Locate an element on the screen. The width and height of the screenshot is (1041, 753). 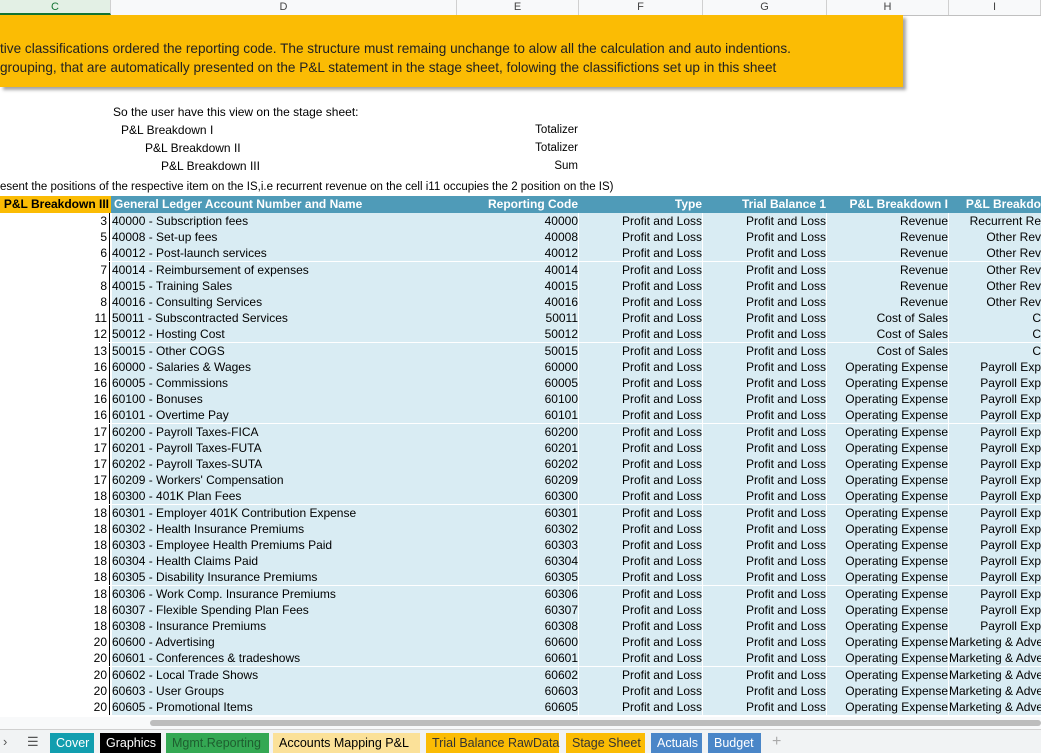
breakdown-3-value-cell: 8 is located at coordinates (55, 285).